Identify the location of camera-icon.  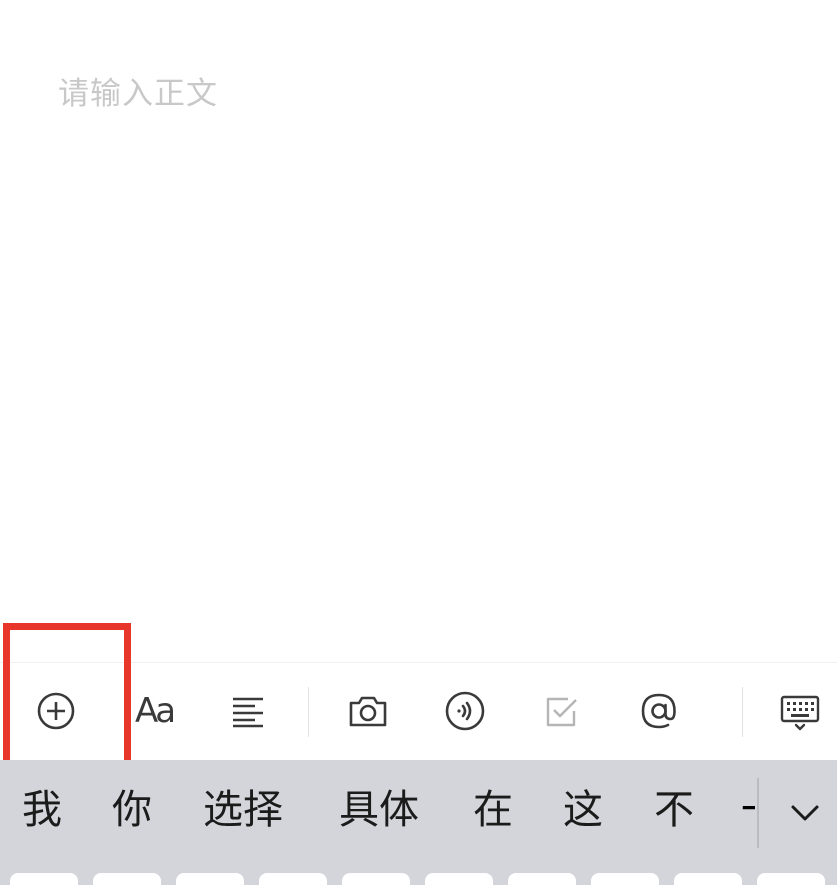
(368, 711).